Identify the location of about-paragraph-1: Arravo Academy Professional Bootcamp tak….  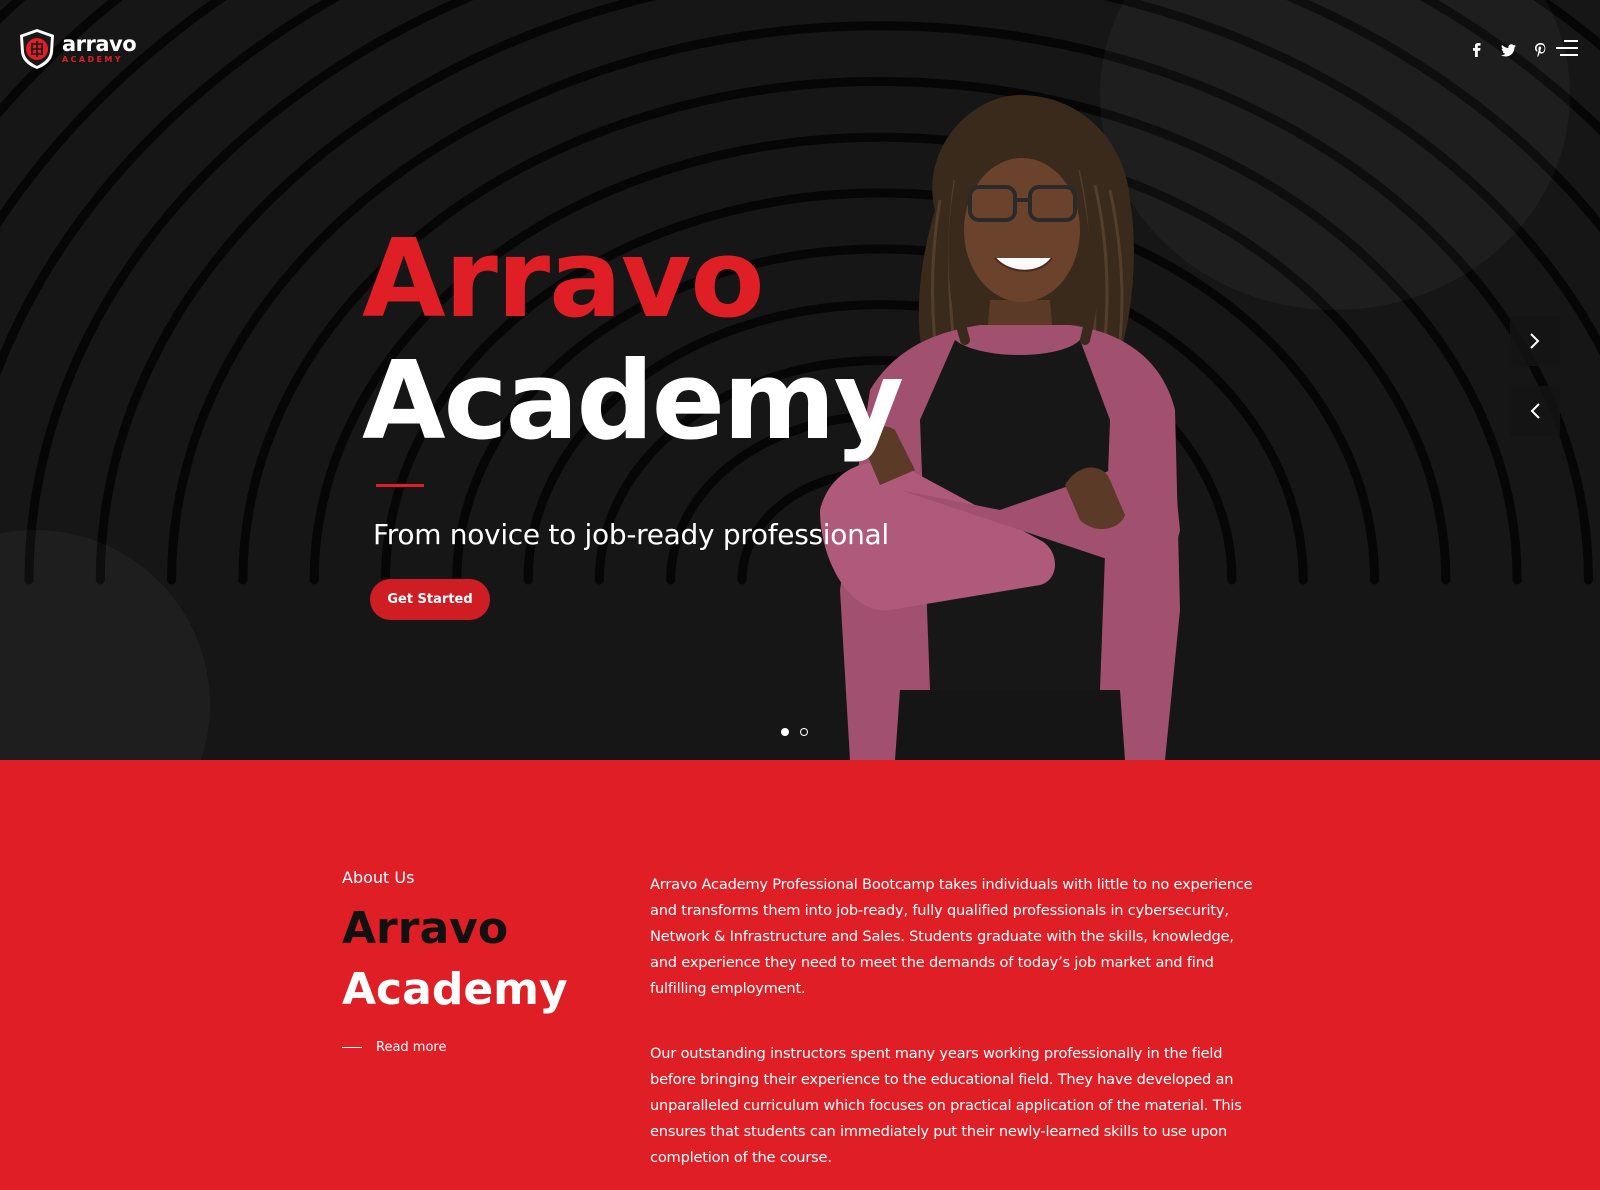
(951, 936).